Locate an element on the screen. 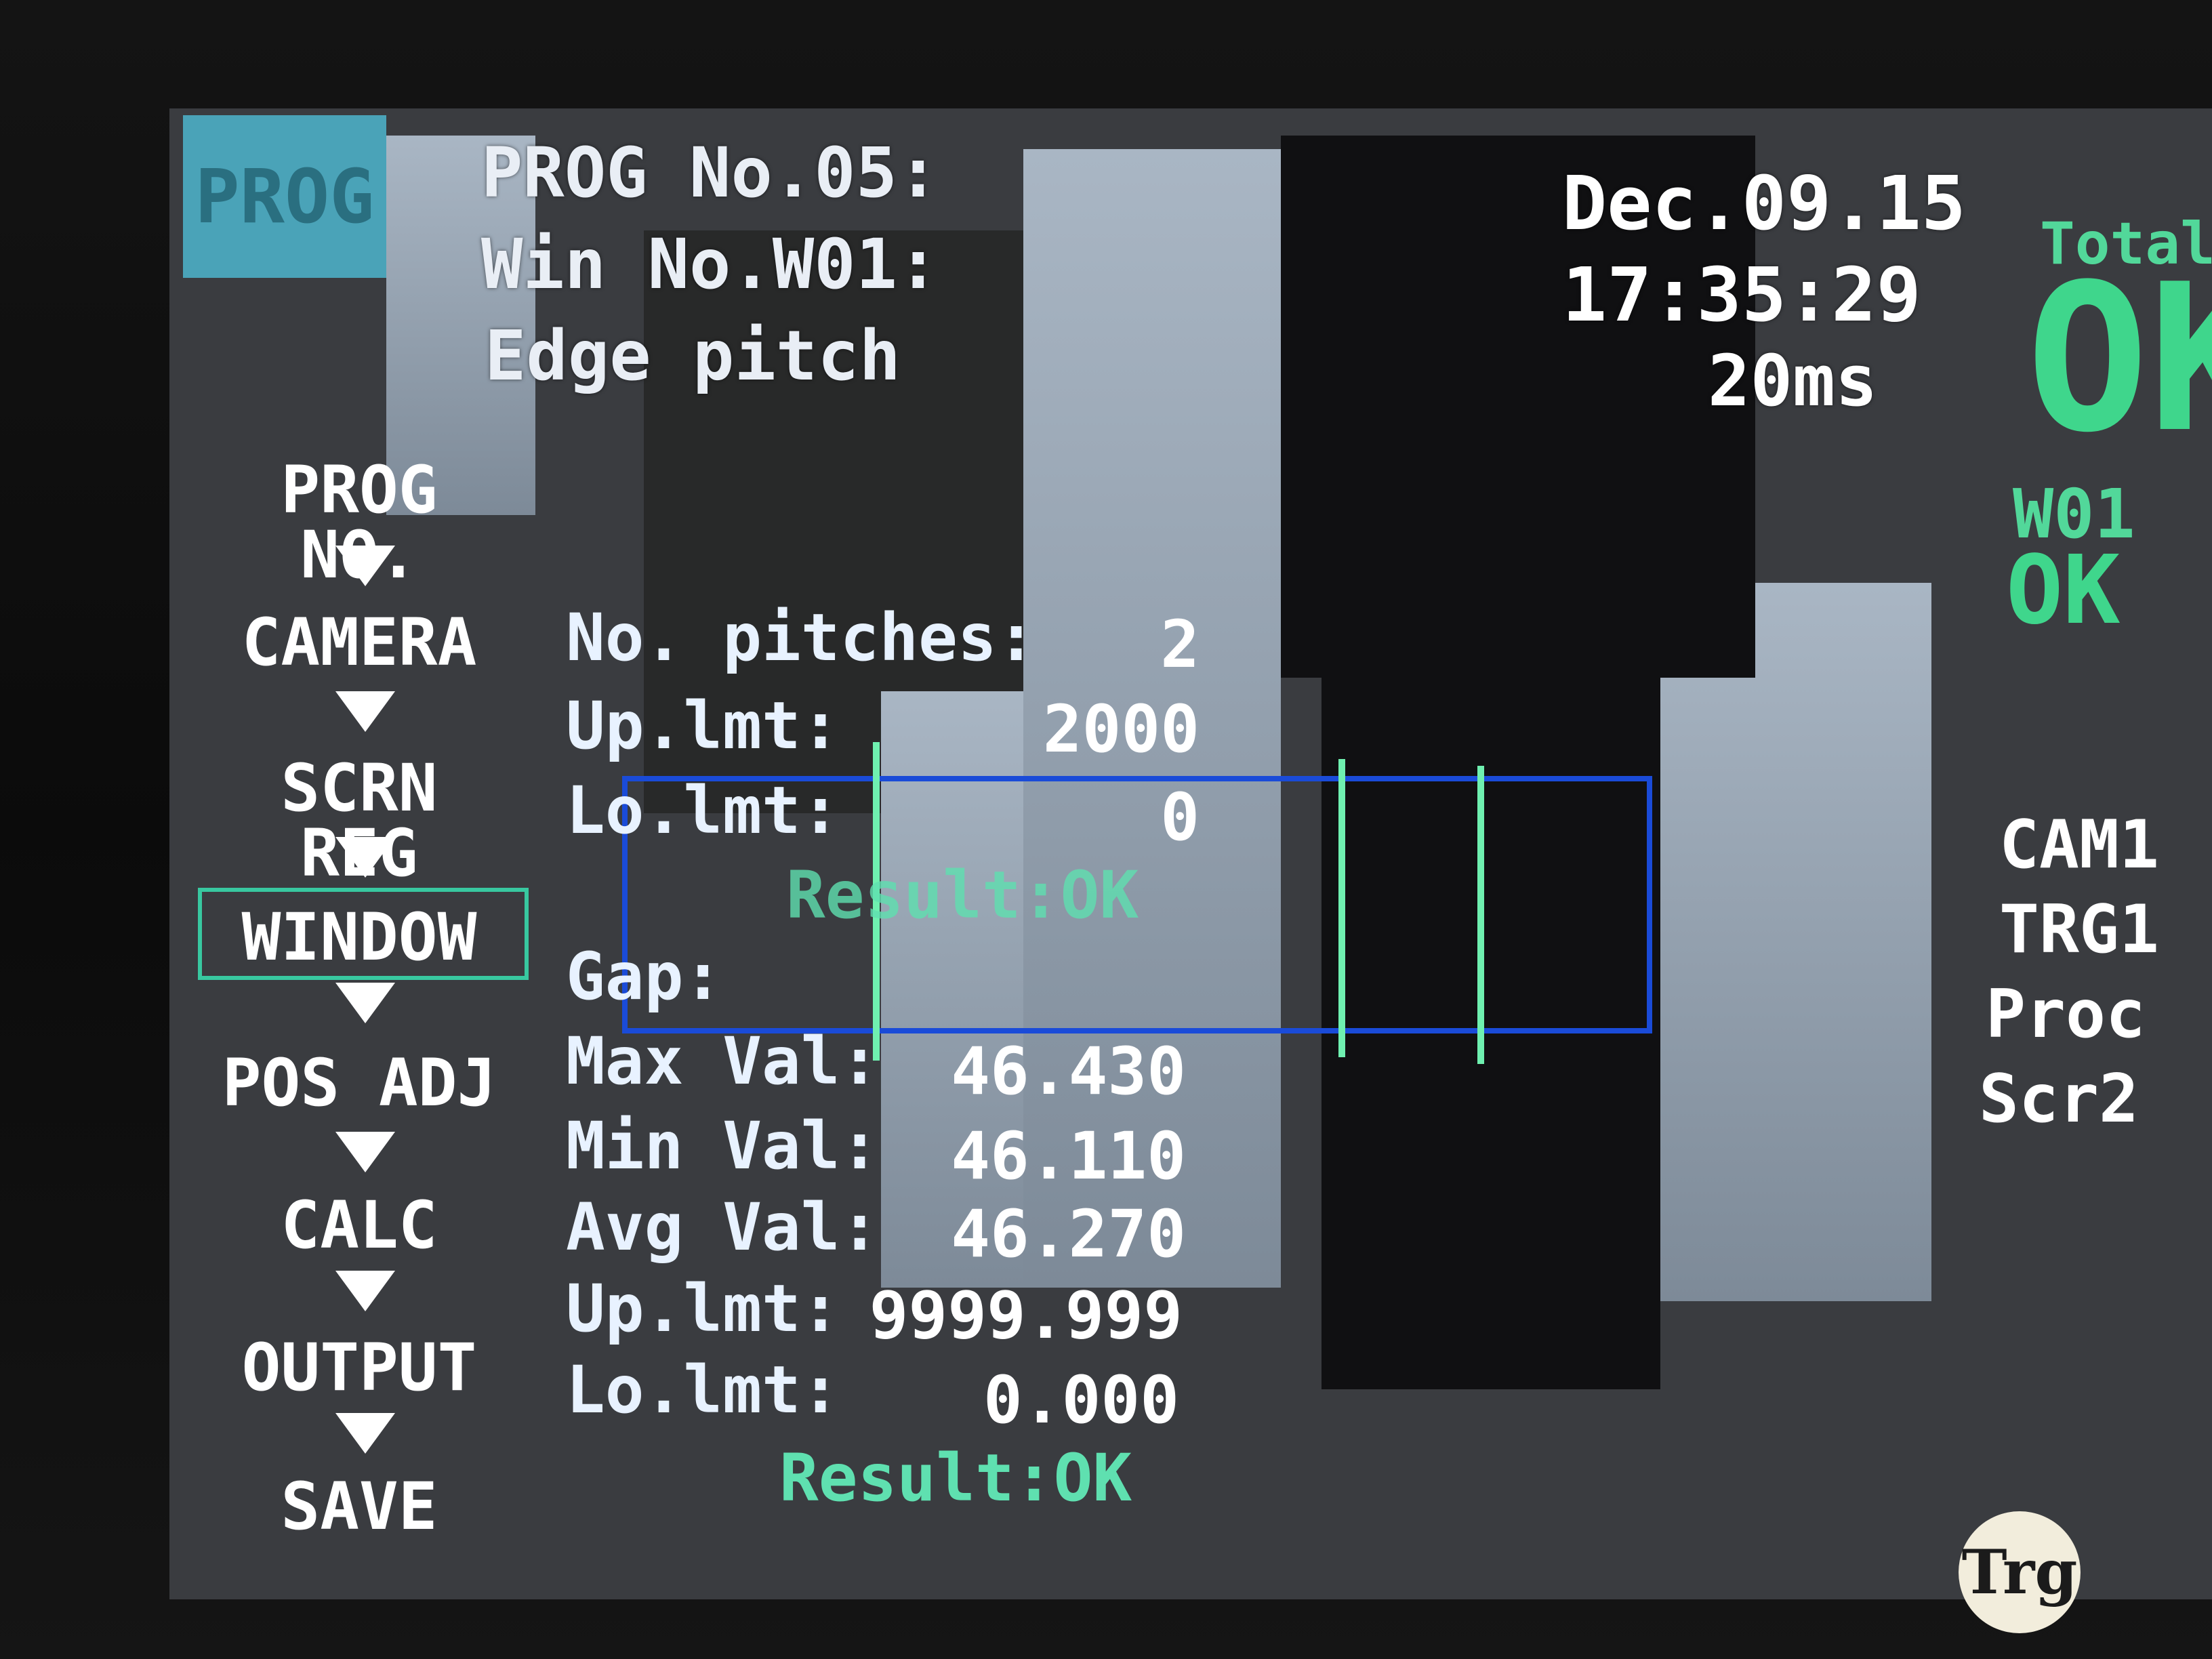 The image size is (2212, 1659). screen-indicator: Scr2 is located at coordinates (2059, 1099).